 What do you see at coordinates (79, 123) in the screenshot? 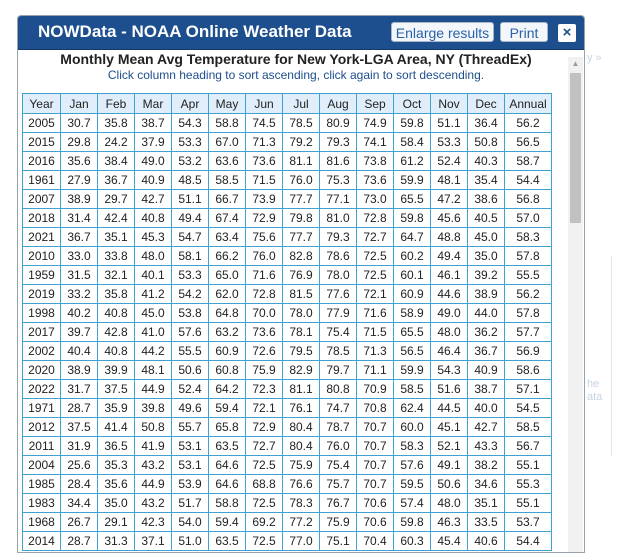
I see `temperature-cell: 30.7` at bounding box center [79, 123].